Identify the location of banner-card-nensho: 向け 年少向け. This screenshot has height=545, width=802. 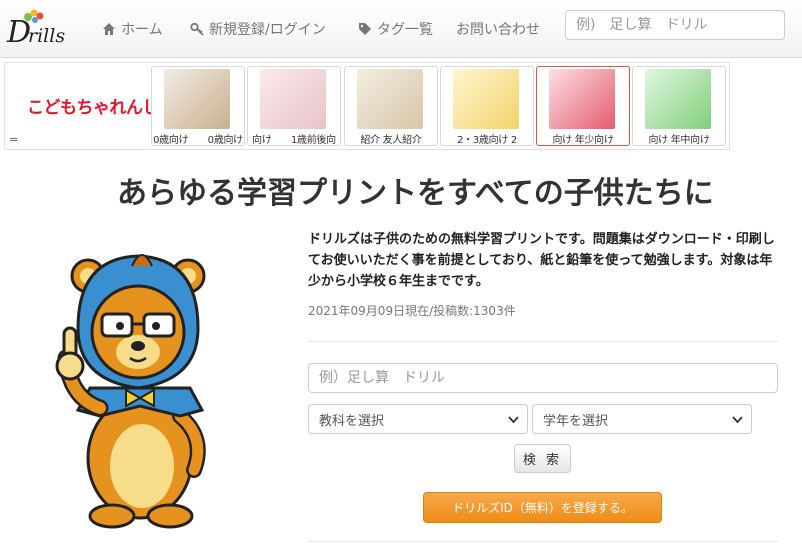
(583, 106).